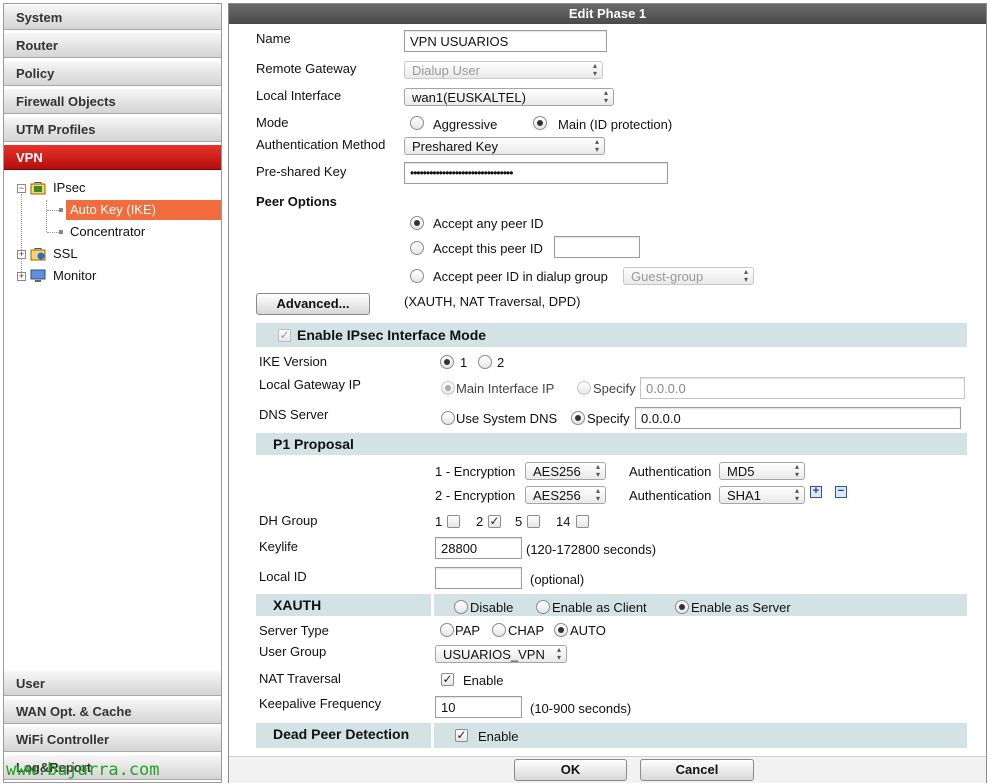 Image resolution: width=990 pixels, height=784 pixels. Describe the element at coordinates (588, 630) in the screenshot. I see `server-auto-label: AUTO` at that location.